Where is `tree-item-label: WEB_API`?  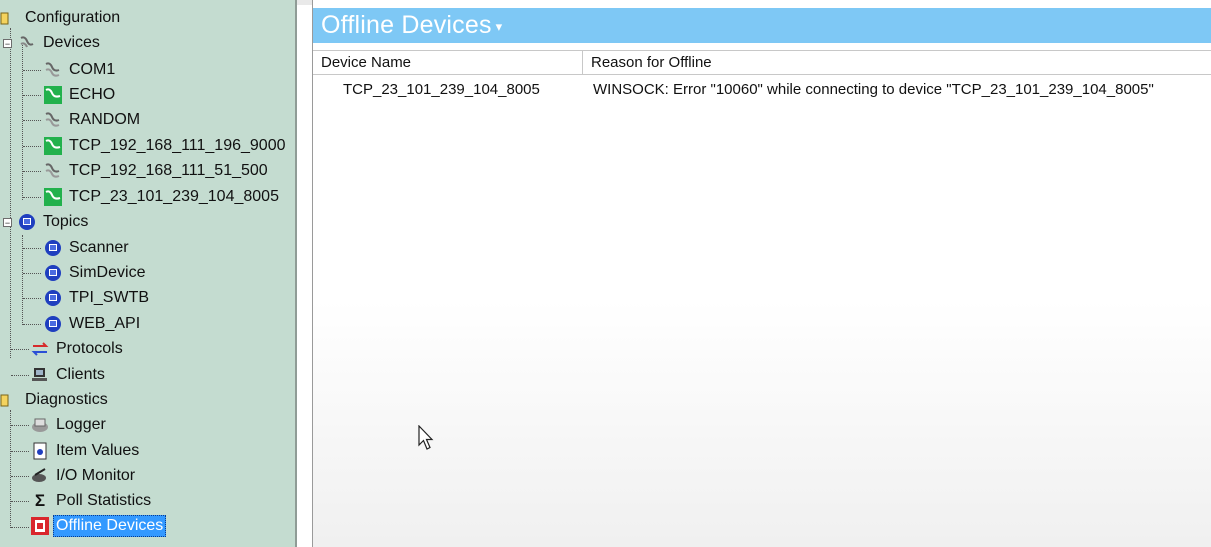
tree-item-label: WEB_API is located at coordinates (105, 323).